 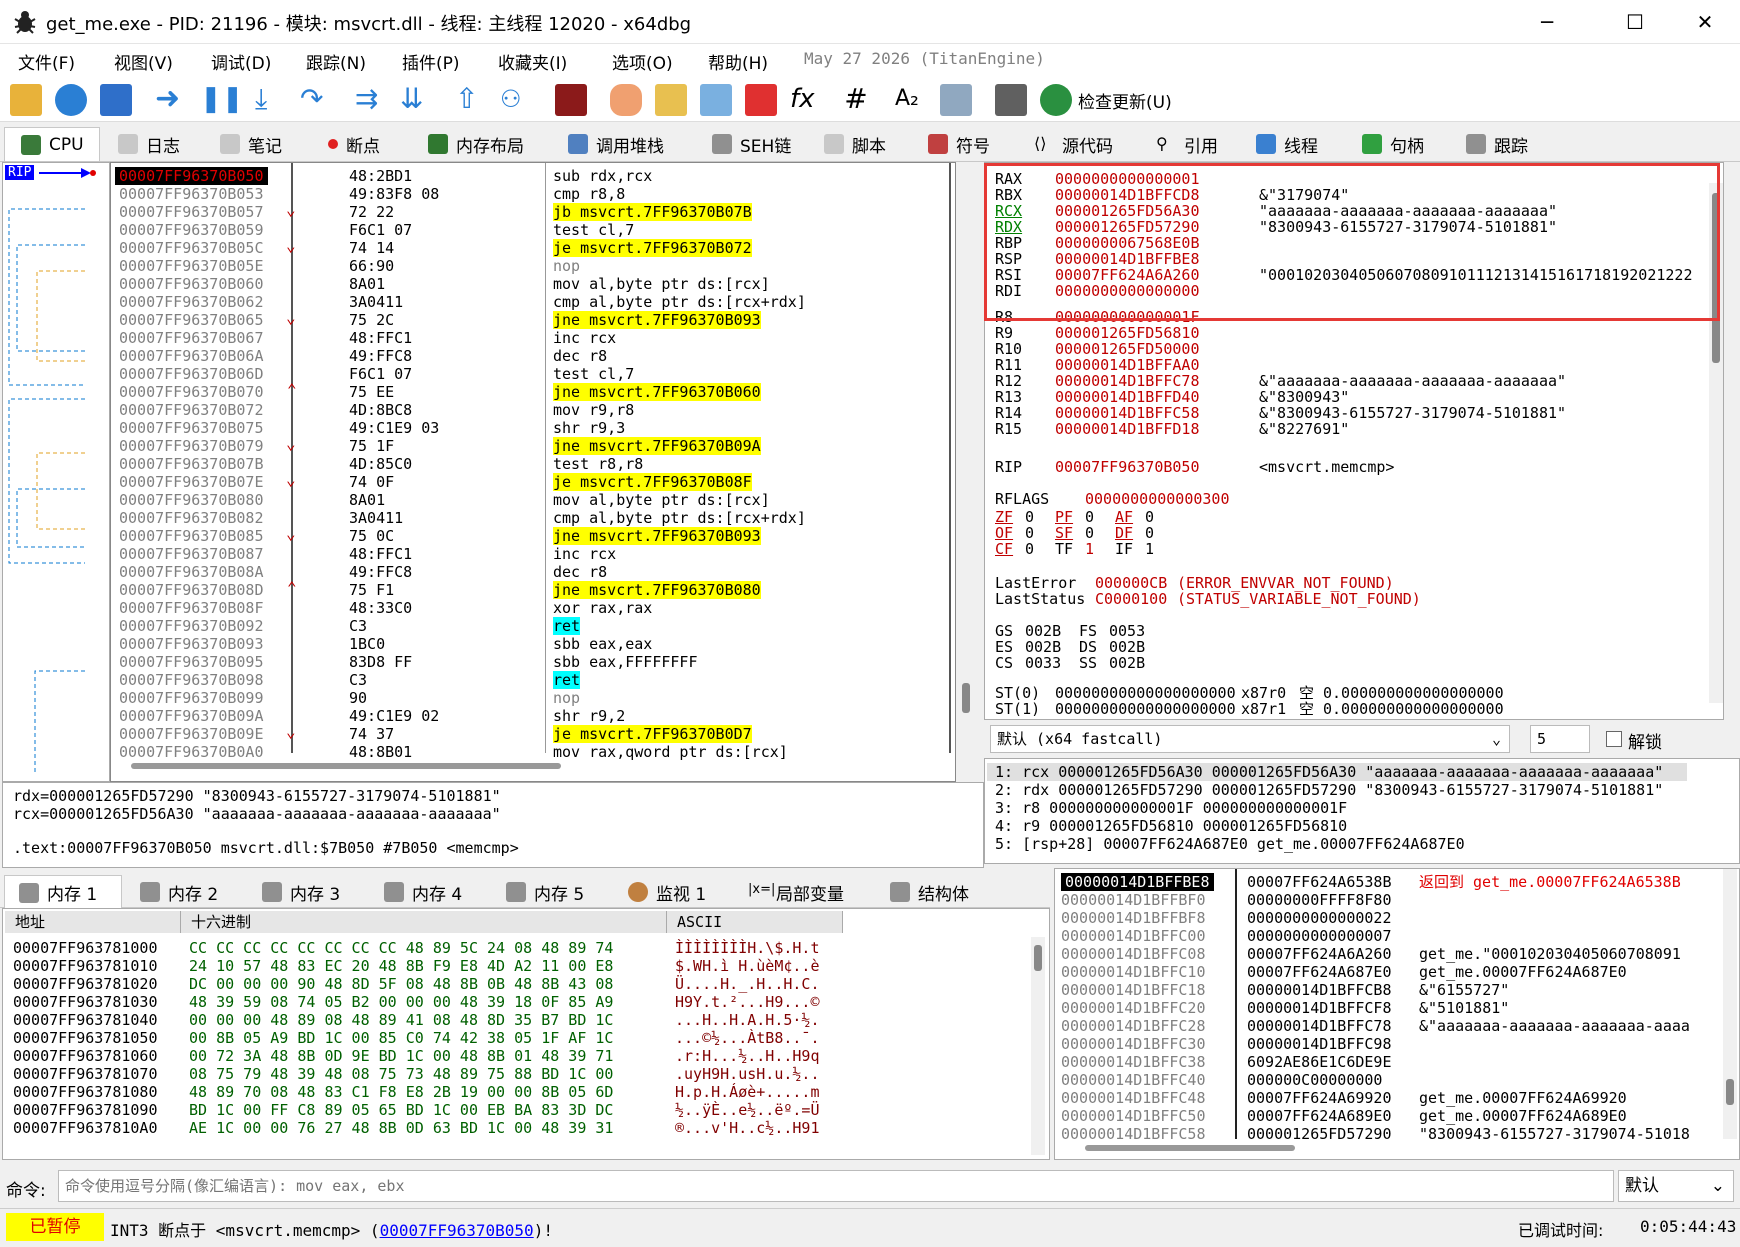 What do you see at coordinates (747, 966) in the screenshot?
I see `dump-ascii: $.WH.ì H.ùèM¢..è` at bounding box center [747, 966].